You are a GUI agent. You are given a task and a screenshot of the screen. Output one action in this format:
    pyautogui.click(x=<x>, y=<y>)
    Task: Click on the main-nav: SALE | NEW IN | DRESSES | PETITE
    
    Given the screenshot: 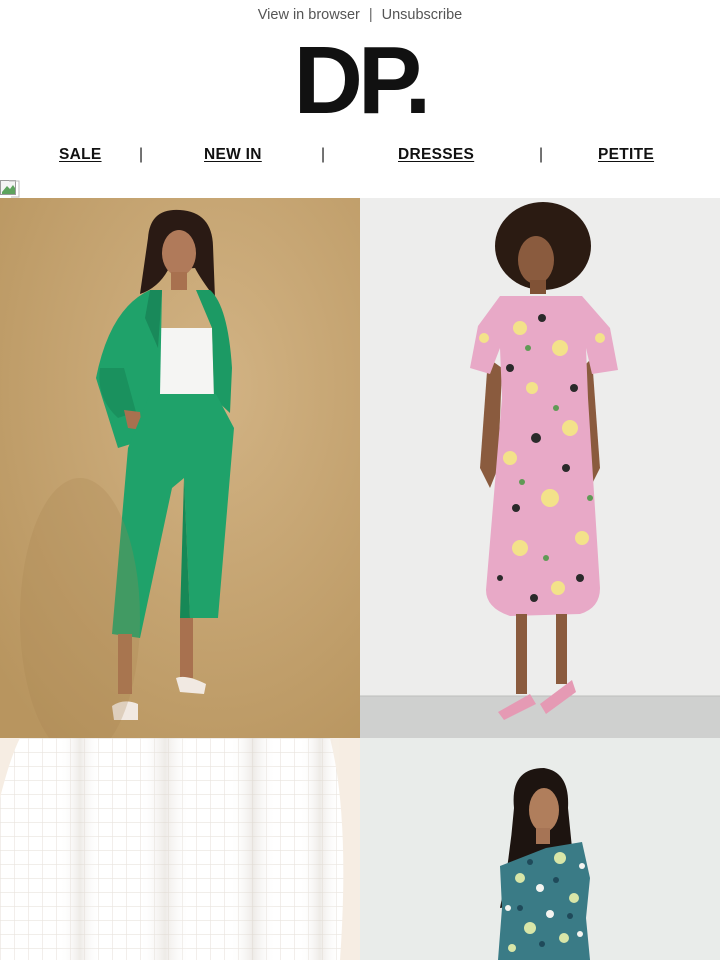 What is the action you would take?
    pyautogui.click(x=360, y=156)
    